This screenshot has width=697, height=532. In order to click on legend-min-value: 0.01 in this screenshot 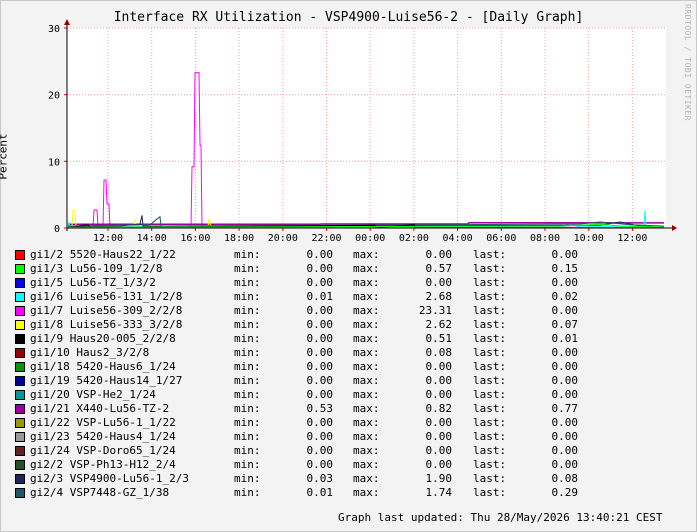, I will do `click(320, 296)`.